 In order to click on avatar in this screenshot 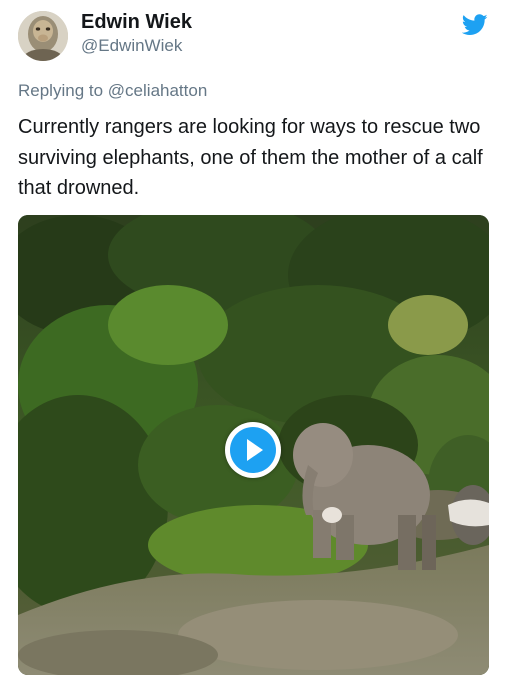, I will do `click(43, 36)`.